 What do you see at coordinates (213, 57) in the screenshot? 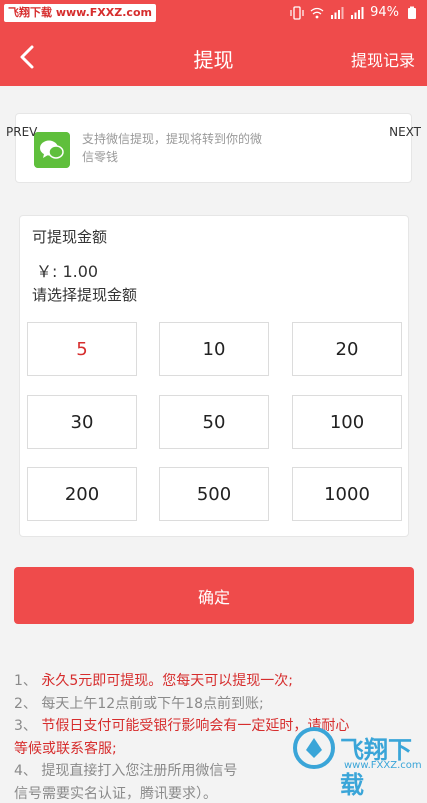
I see `app-bar: 提现 提现记录` at bounding box center [213, 57].